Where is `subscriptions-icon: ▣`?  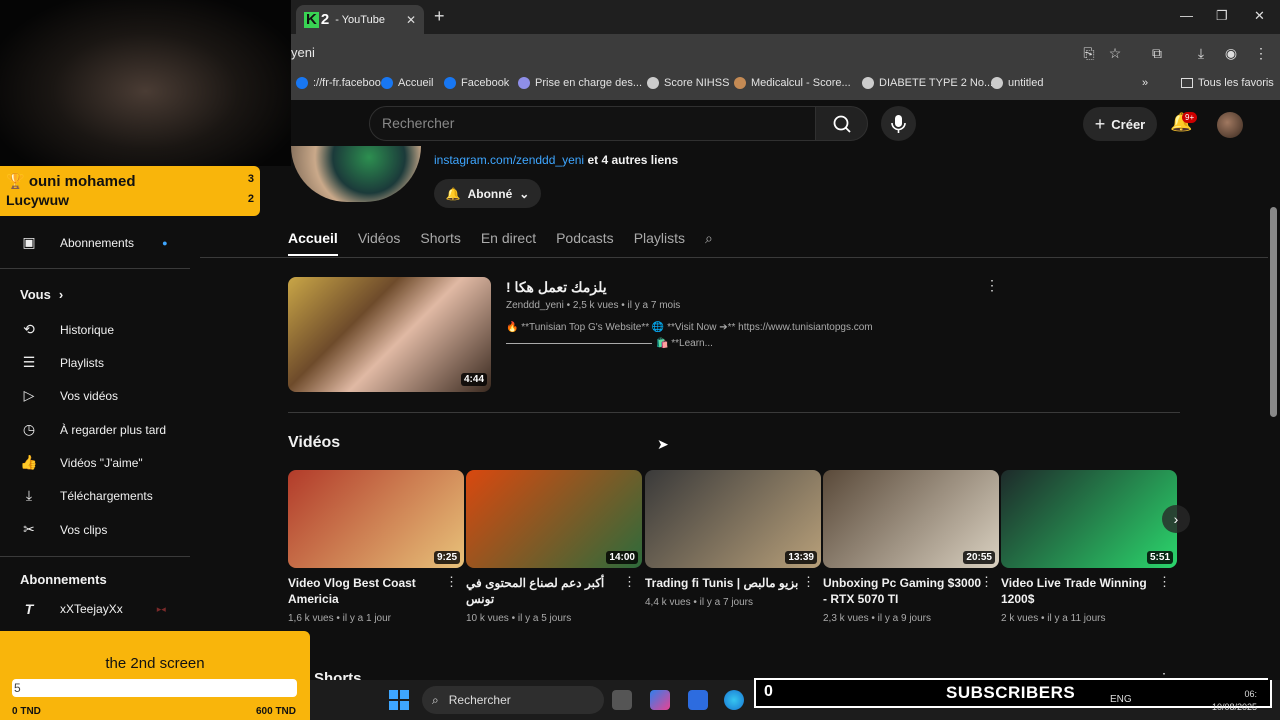
subscriptions-icon: ▣ is located at coordinates (29, 242).